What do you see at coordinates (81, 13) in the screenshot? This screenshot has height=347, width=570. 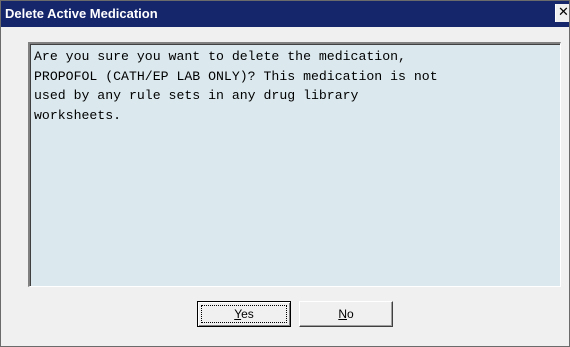 I see `dialog-title: Delete Active Medication` at bounding box center [81, 13].